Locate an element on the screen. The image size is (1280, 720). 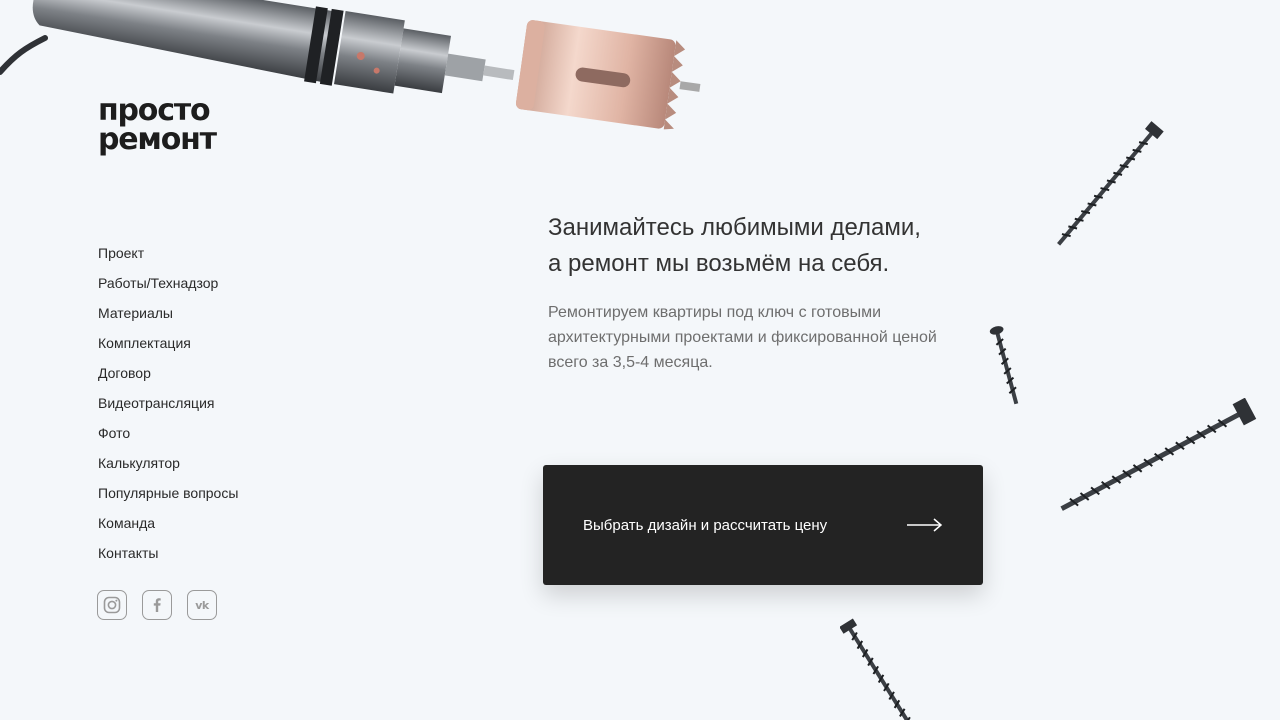
nav-item: Калькулятор is located at coordinates (168, 469).